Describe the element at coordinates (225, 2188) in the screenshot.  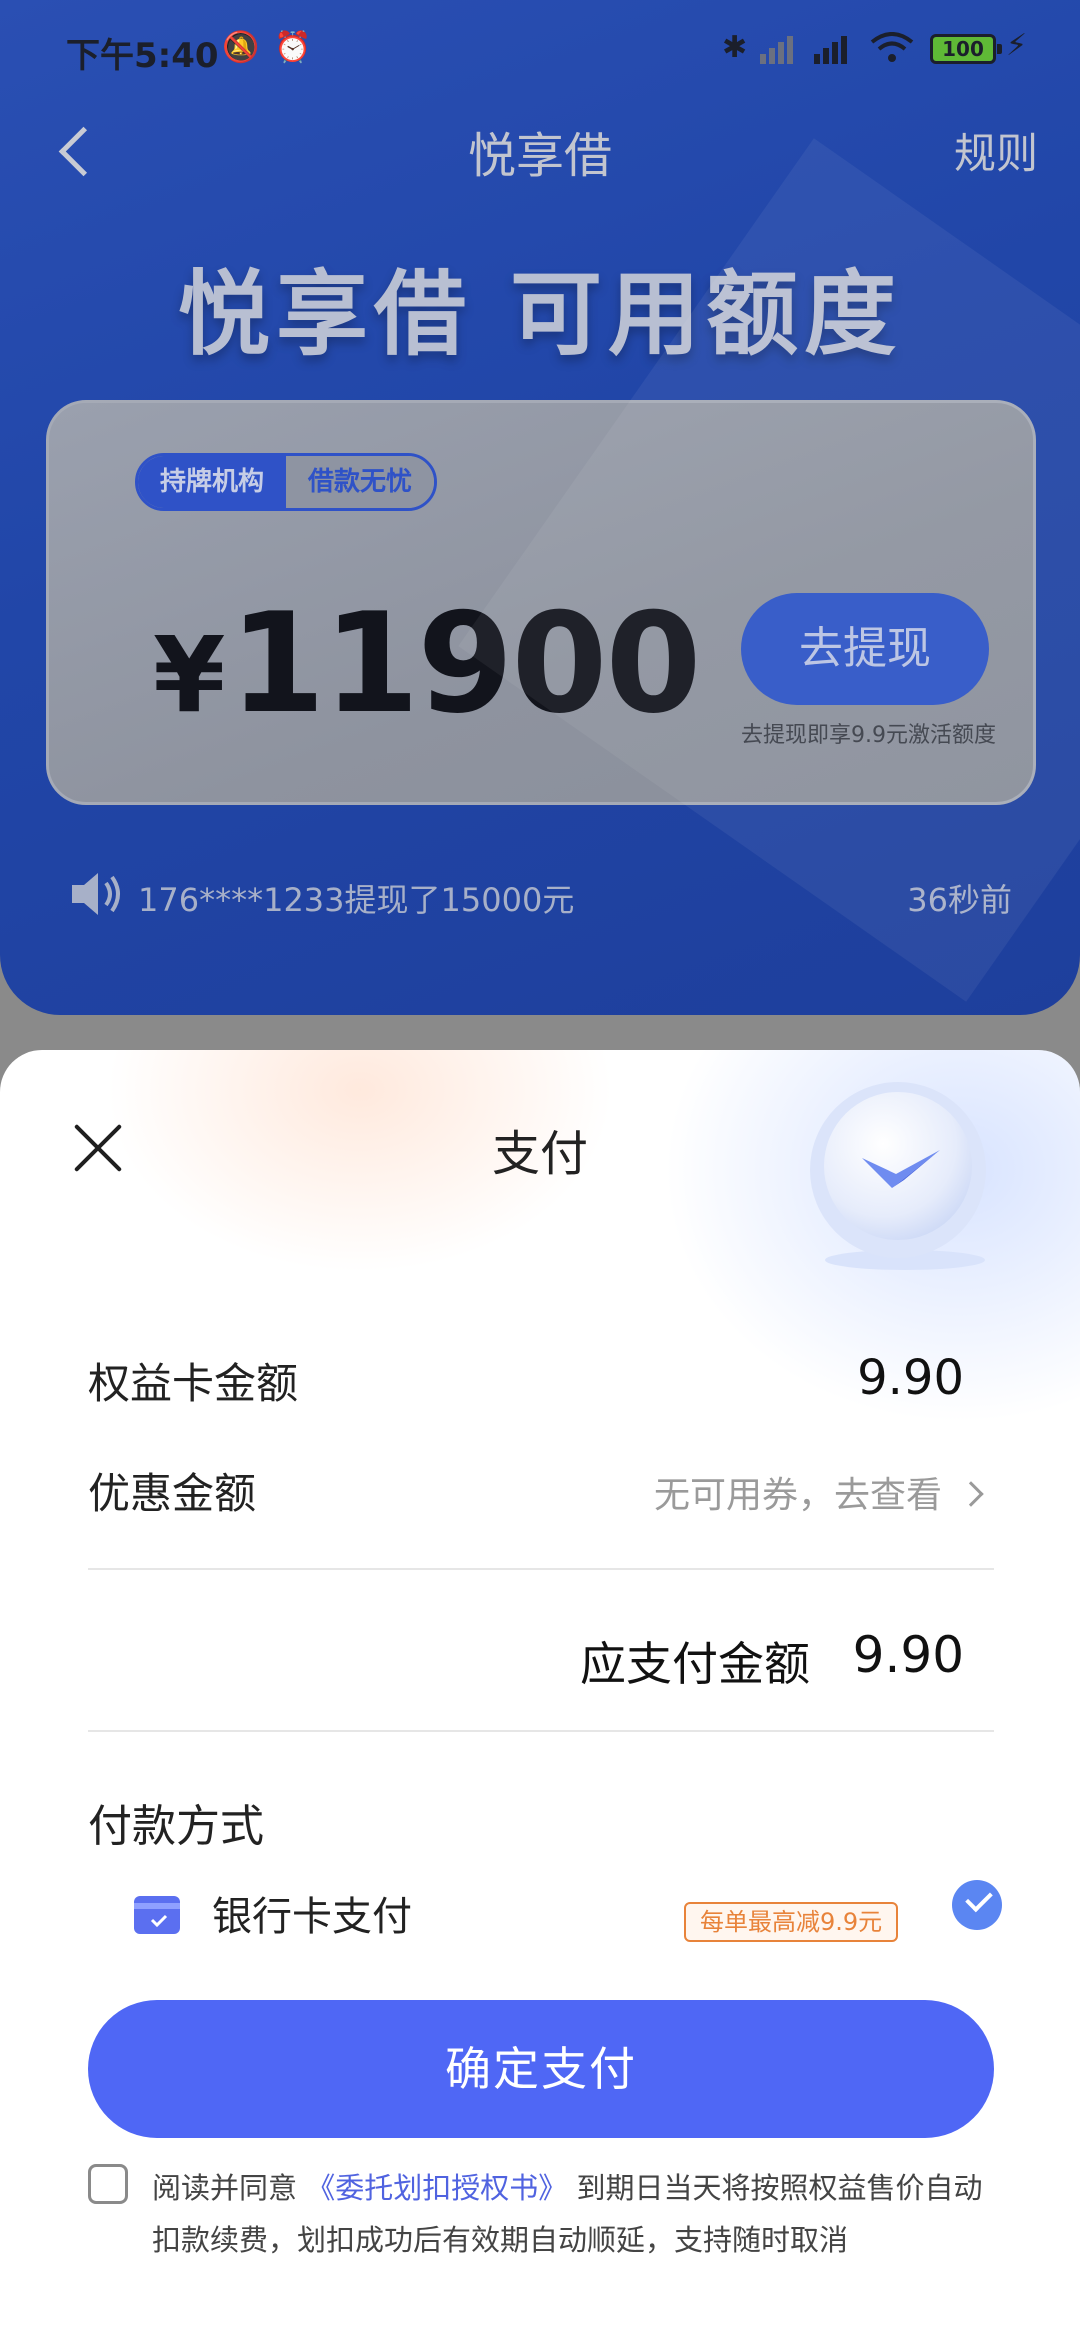
I see `agreement-prefix: 阅读并同意` at that location.